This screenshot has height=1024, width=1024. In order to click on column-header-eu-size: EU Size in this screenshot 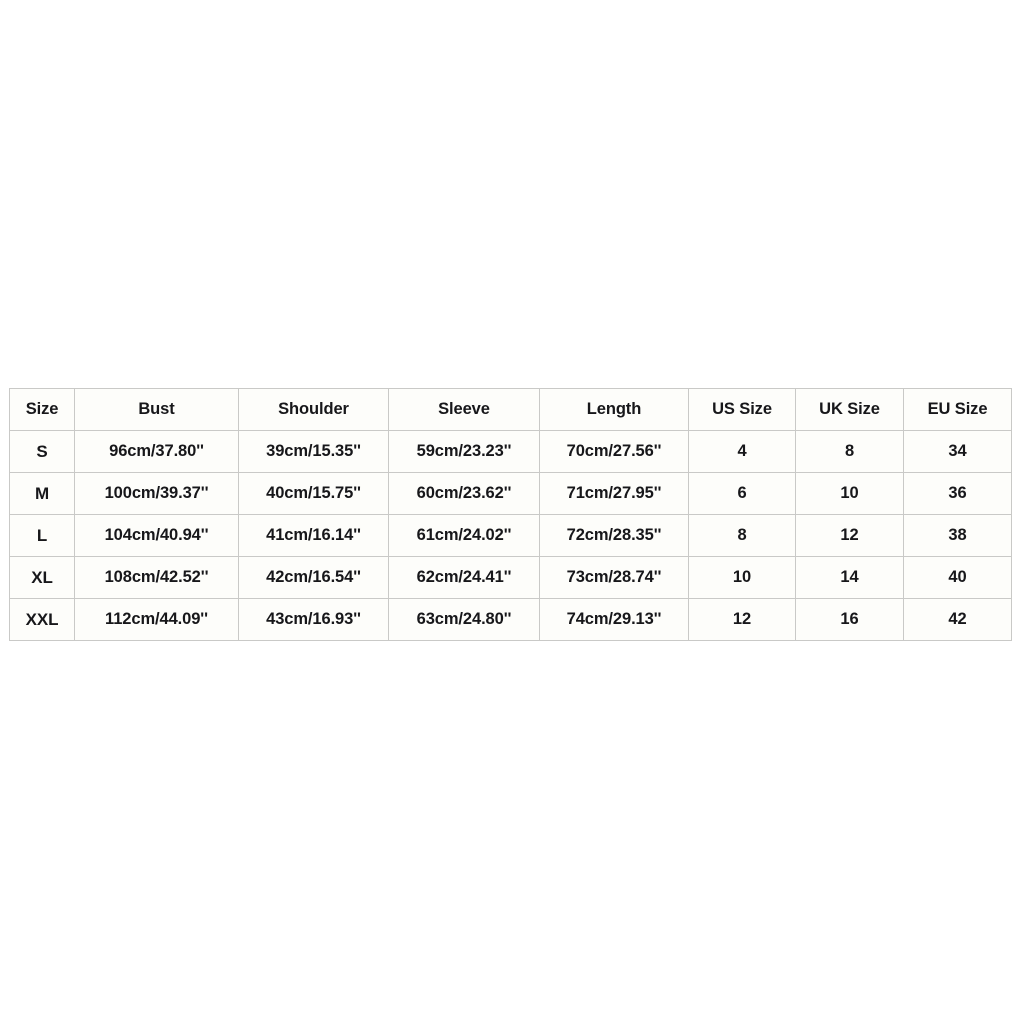, I will do `click(957, 409)`.